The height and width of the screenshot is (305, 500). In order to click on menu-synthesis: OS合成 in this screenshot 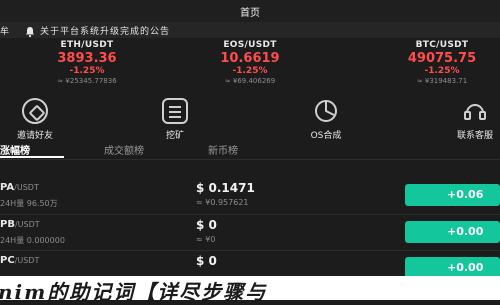, I will do `click(326, 119)`.